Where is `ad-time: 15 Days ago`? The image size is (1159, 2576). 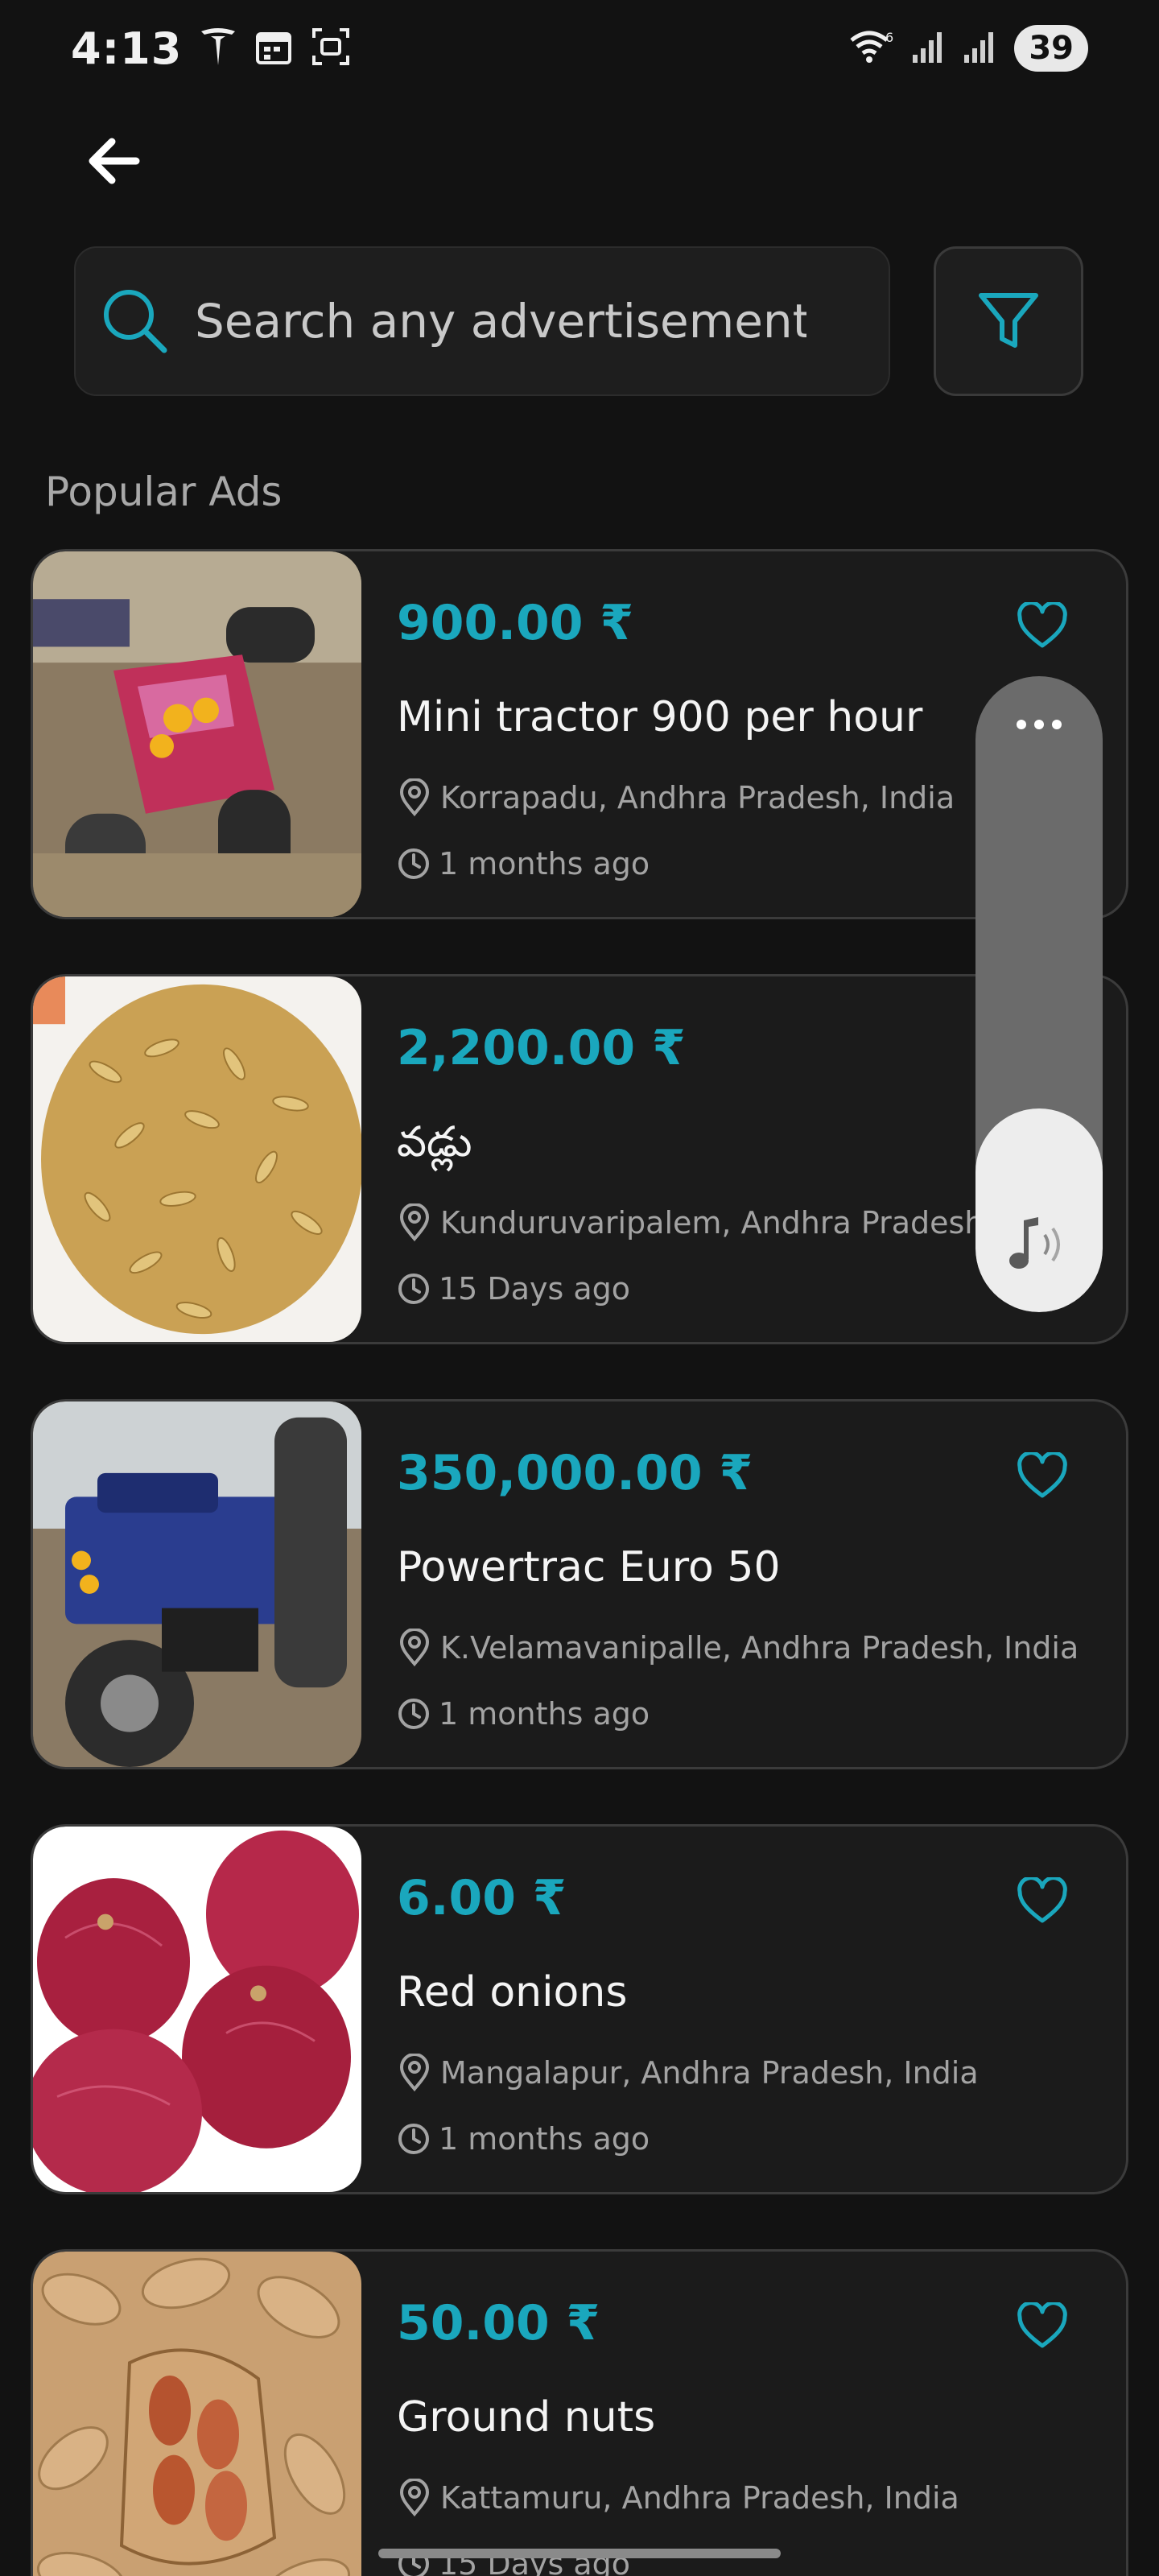 ad-time: 15 Days ago is located at coordinates (513, 1289).